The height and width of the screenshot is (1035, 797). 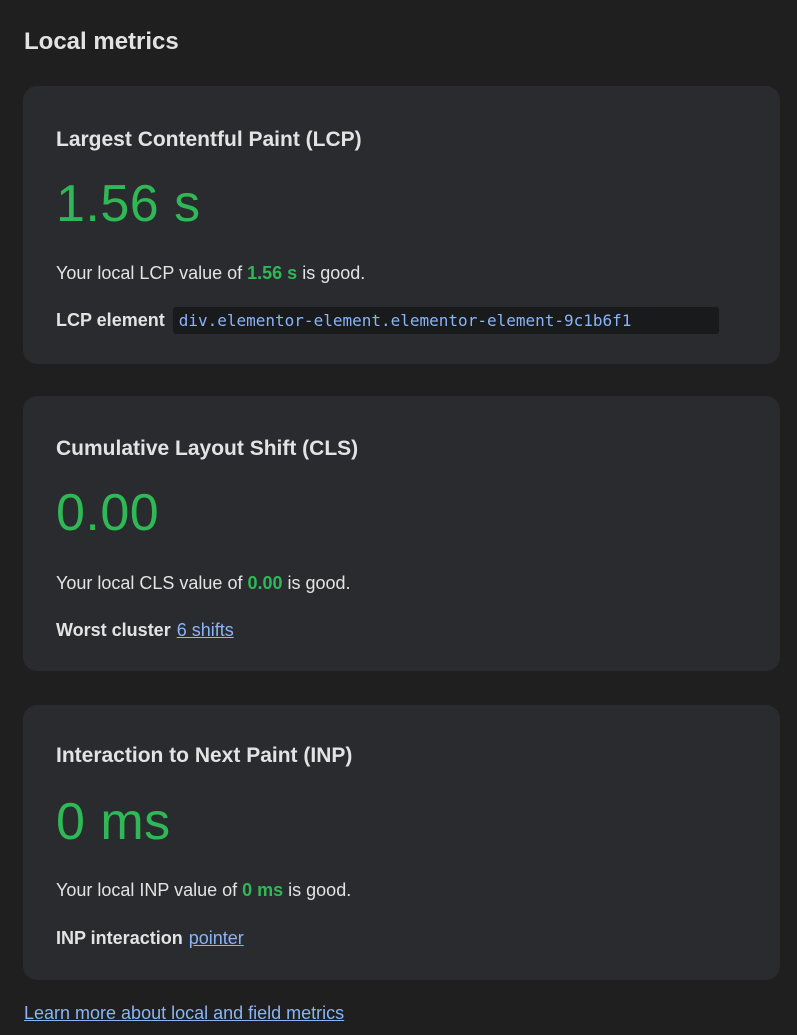 I want to click on inp-interaction-link: pointer, so click(x=216, y=938).